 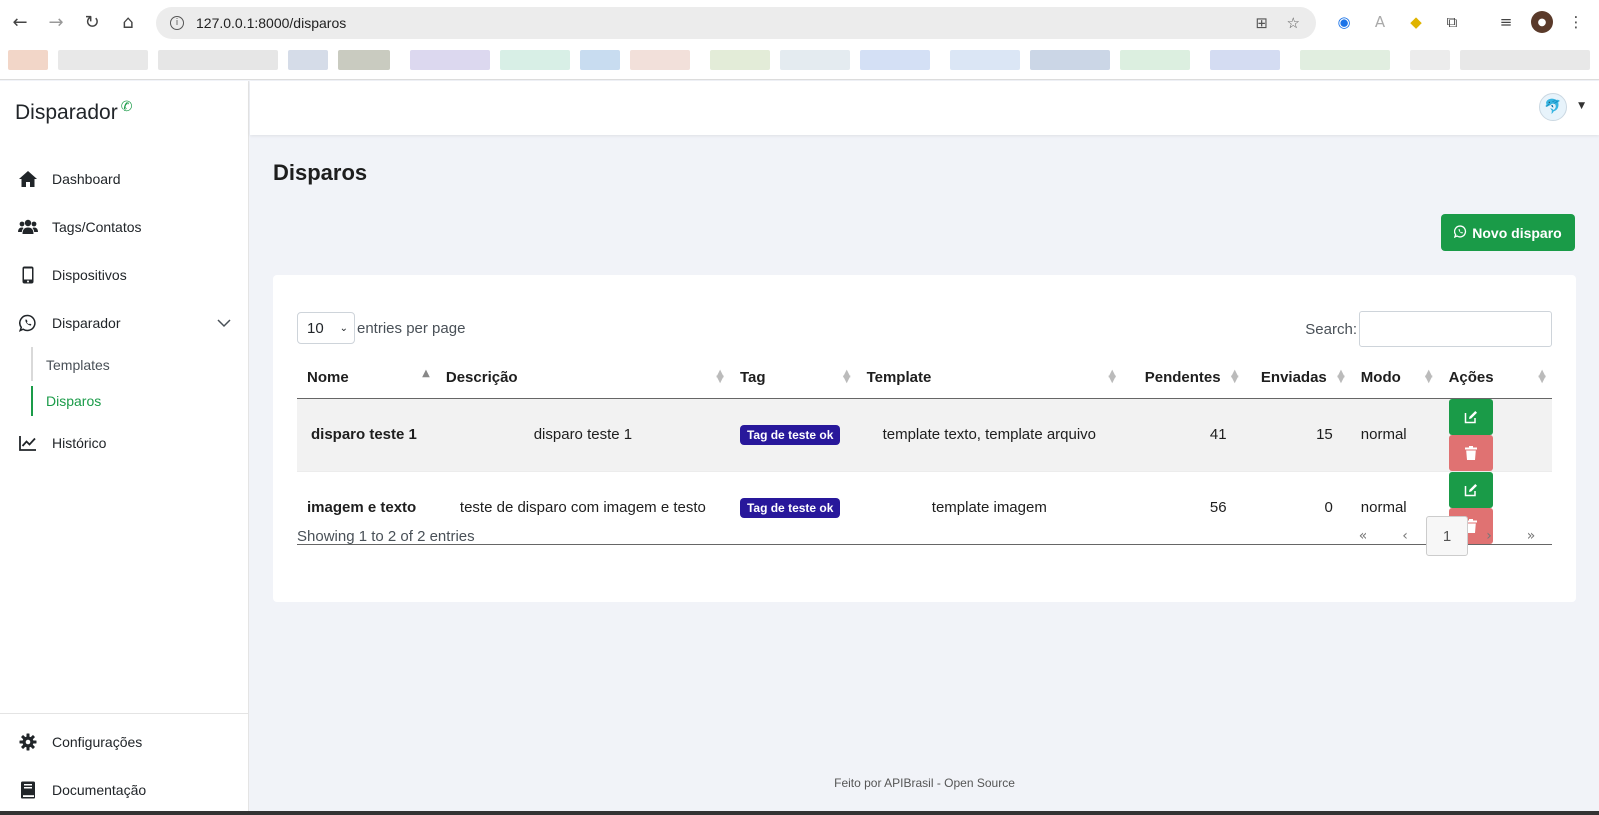 I want to click on sidebar-subitem-label: Templates, so click(x=78, y=365).